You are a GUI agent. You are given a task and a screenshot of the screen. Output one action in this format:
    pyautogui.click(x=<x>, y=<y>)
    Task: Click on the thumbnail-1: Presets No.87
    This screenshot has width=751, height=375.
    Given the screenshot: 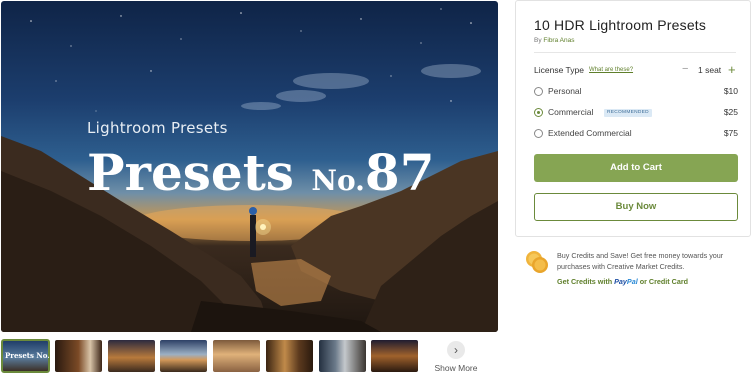 What is the action you would take?
    pyautogui.click(x=25, y=356)
    